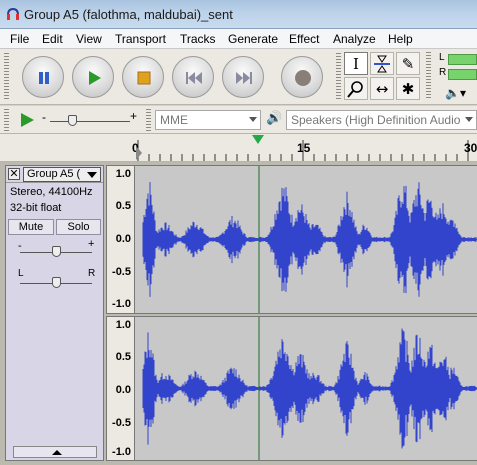 Image resolution: width=477 pixels, height=465 pixels. I want to click on close-track-button: ✕, so click(14, 174).